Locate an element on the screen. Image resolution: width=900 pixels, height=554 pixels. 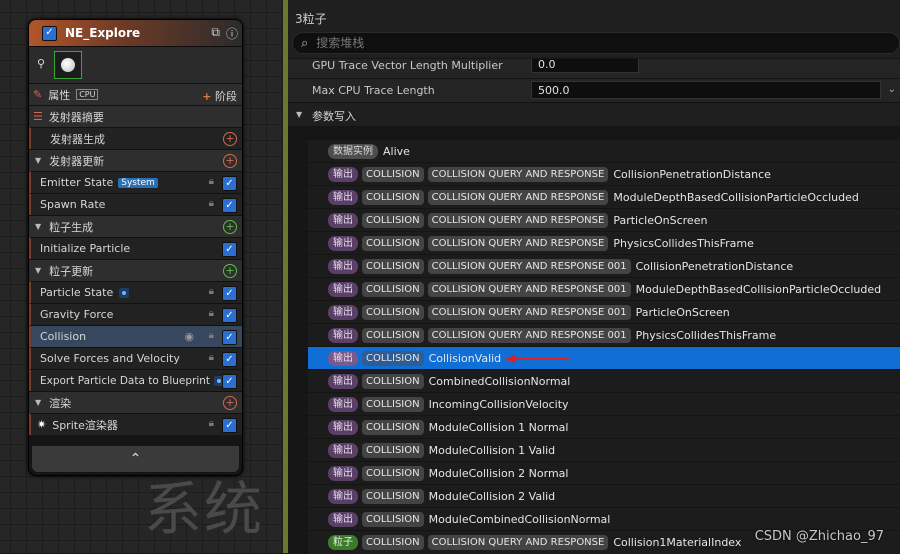
parameter-row: 数据实例 Alive is located at coordinates (594, 151).